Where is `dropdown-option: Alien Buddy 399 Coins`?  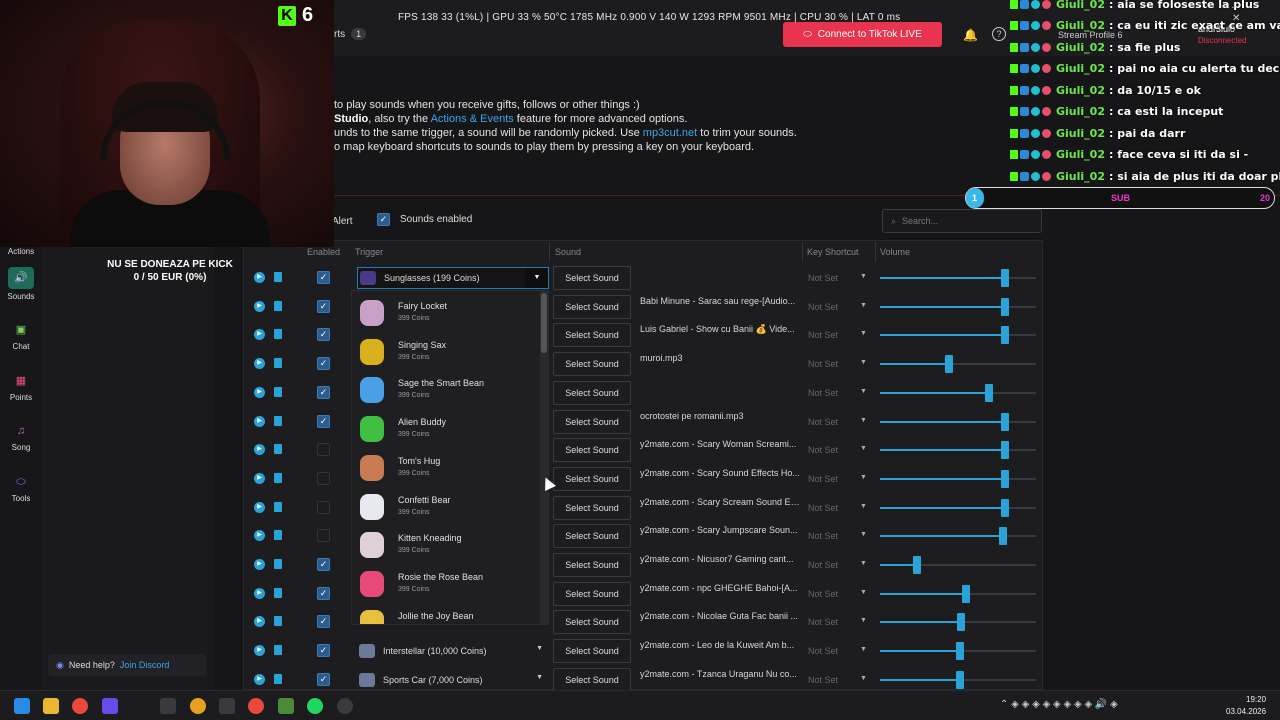 dropdown-option: Alien Buddy 399 Coins is located at coordinates (447, 430).